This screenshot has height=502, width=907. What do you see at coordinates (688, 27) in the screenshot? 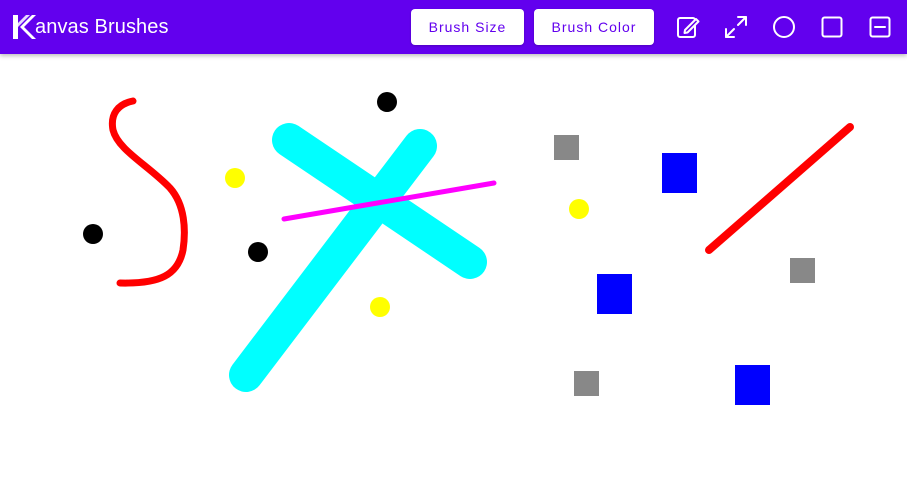
I see `pencil-edit-icon` at bounding box center [688, 27].